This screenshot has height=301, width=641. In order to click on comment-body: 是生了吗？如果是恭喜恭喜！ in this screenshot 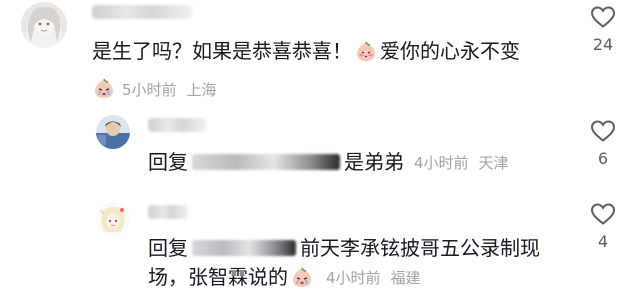, I will do `click(222, 51)`.